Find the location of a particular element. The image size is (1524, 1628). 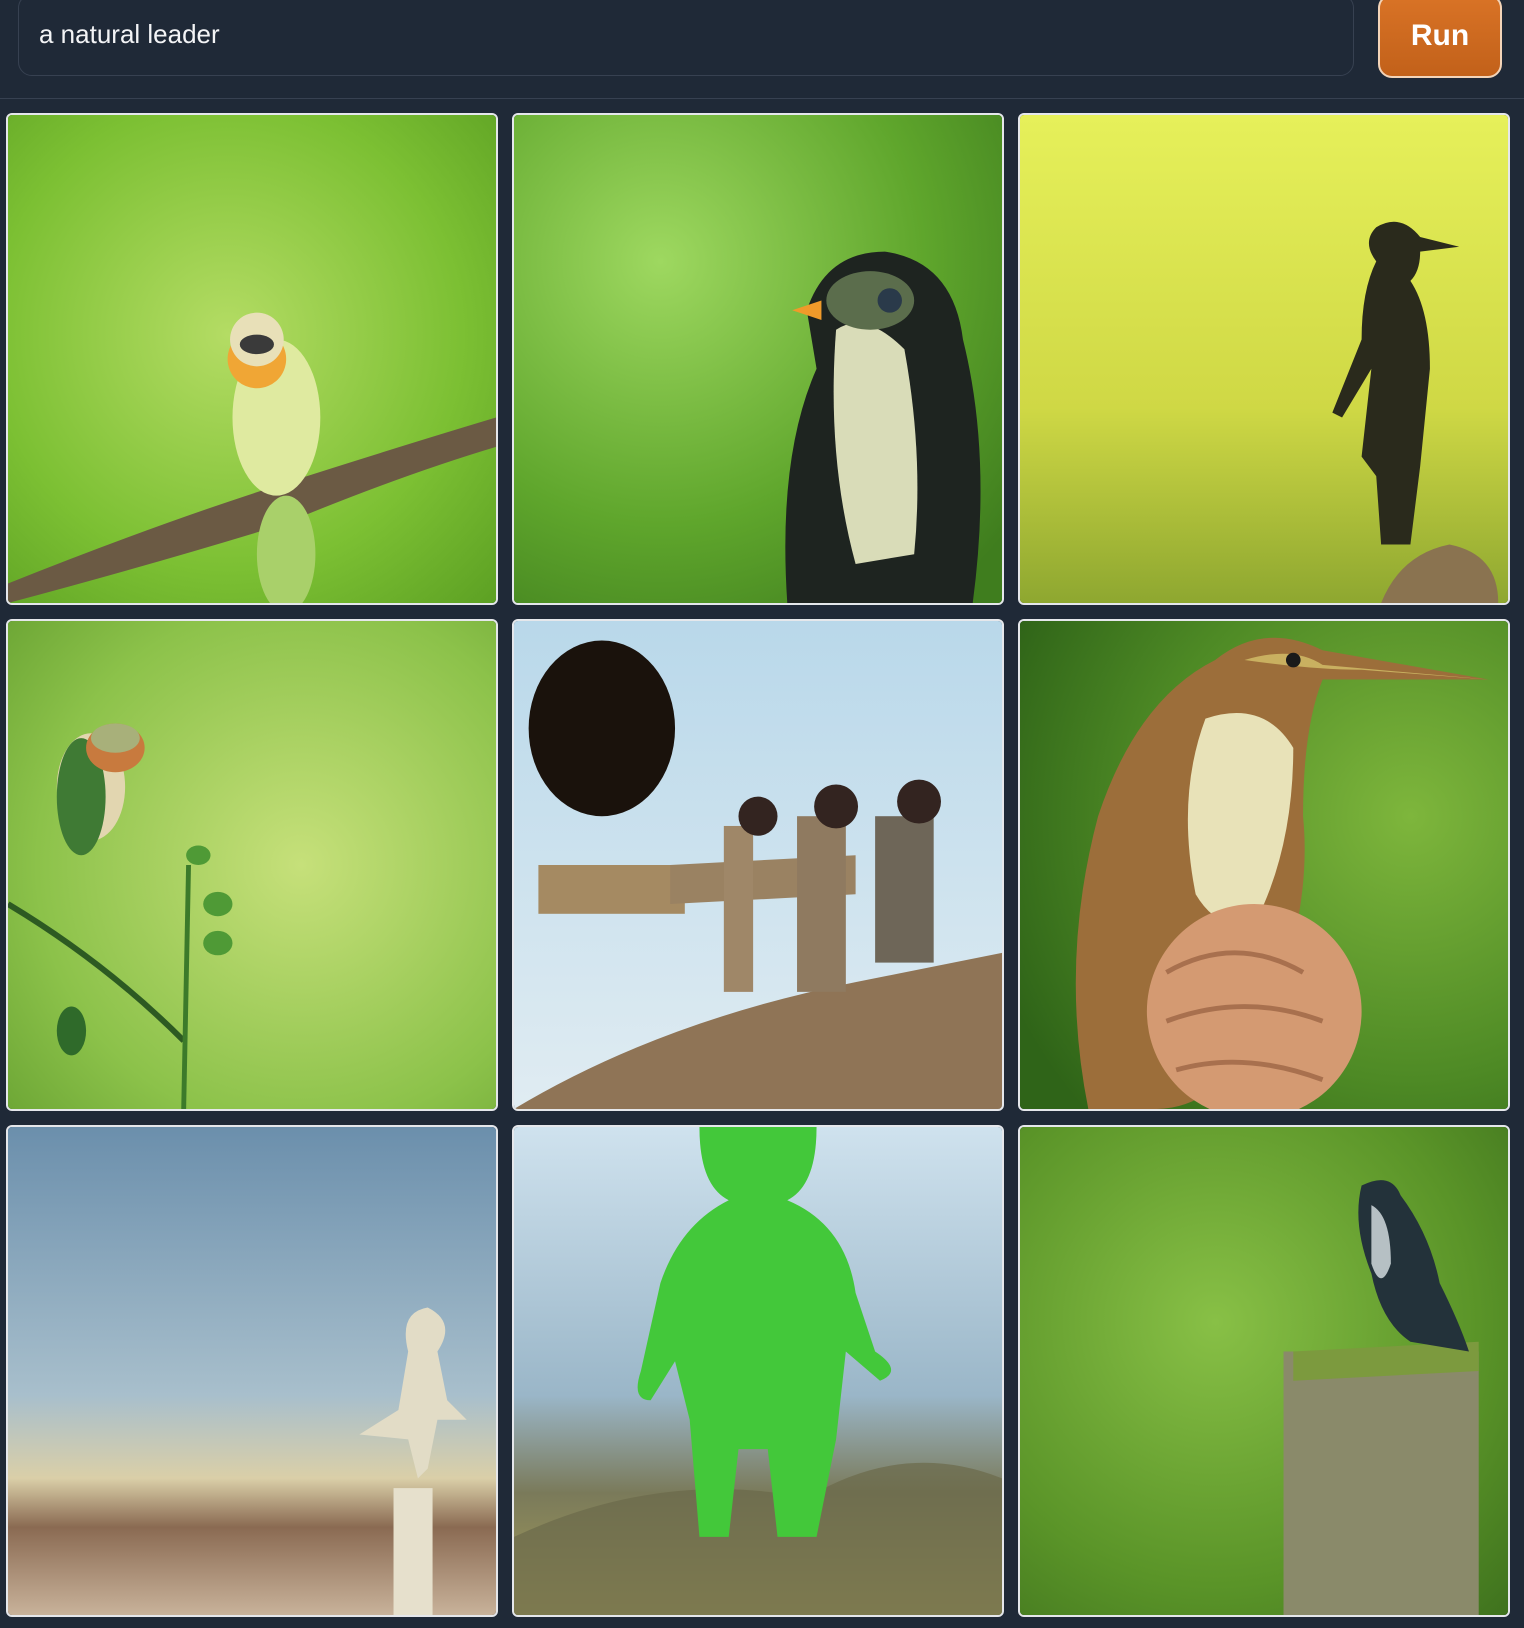

bird-on-sprout-image is located at coordinates (252, 865).